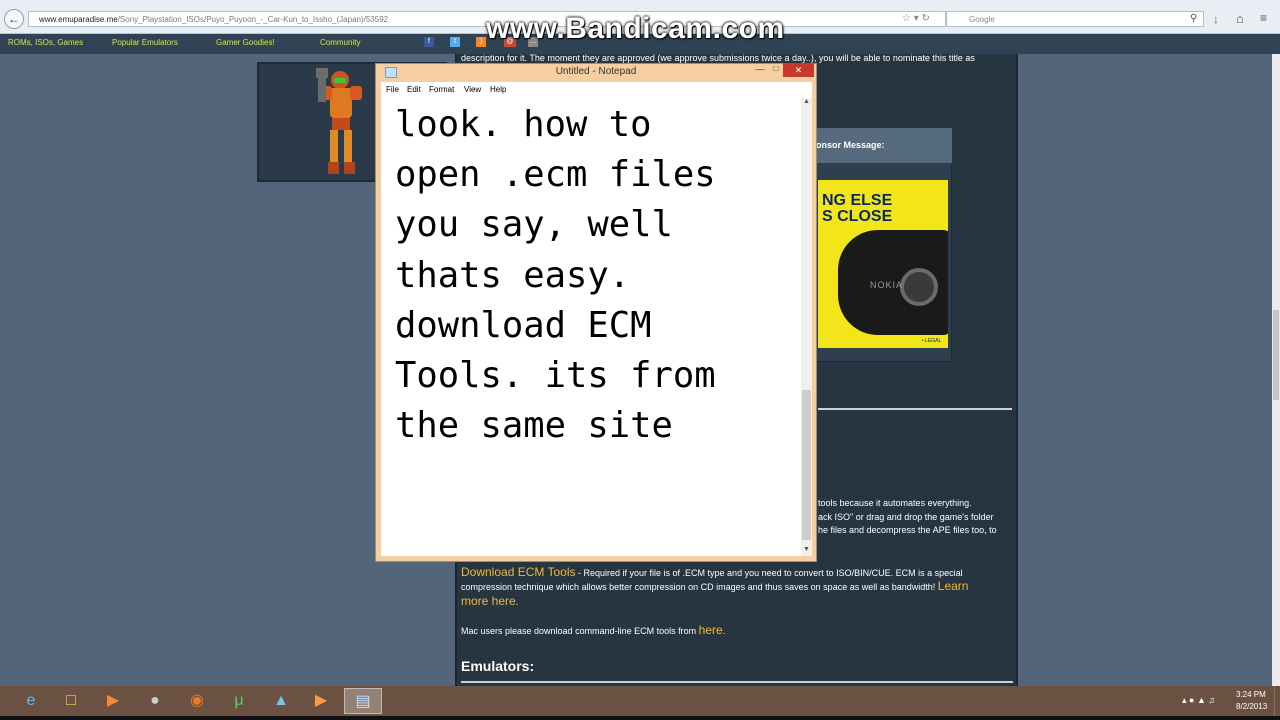 The height and width of the screenshot is (720, 1280). What do you see at coordinates (806, 103) in the screenshot?
I see `scroll-up-icon: ▲` at bounding box center [806, 103].